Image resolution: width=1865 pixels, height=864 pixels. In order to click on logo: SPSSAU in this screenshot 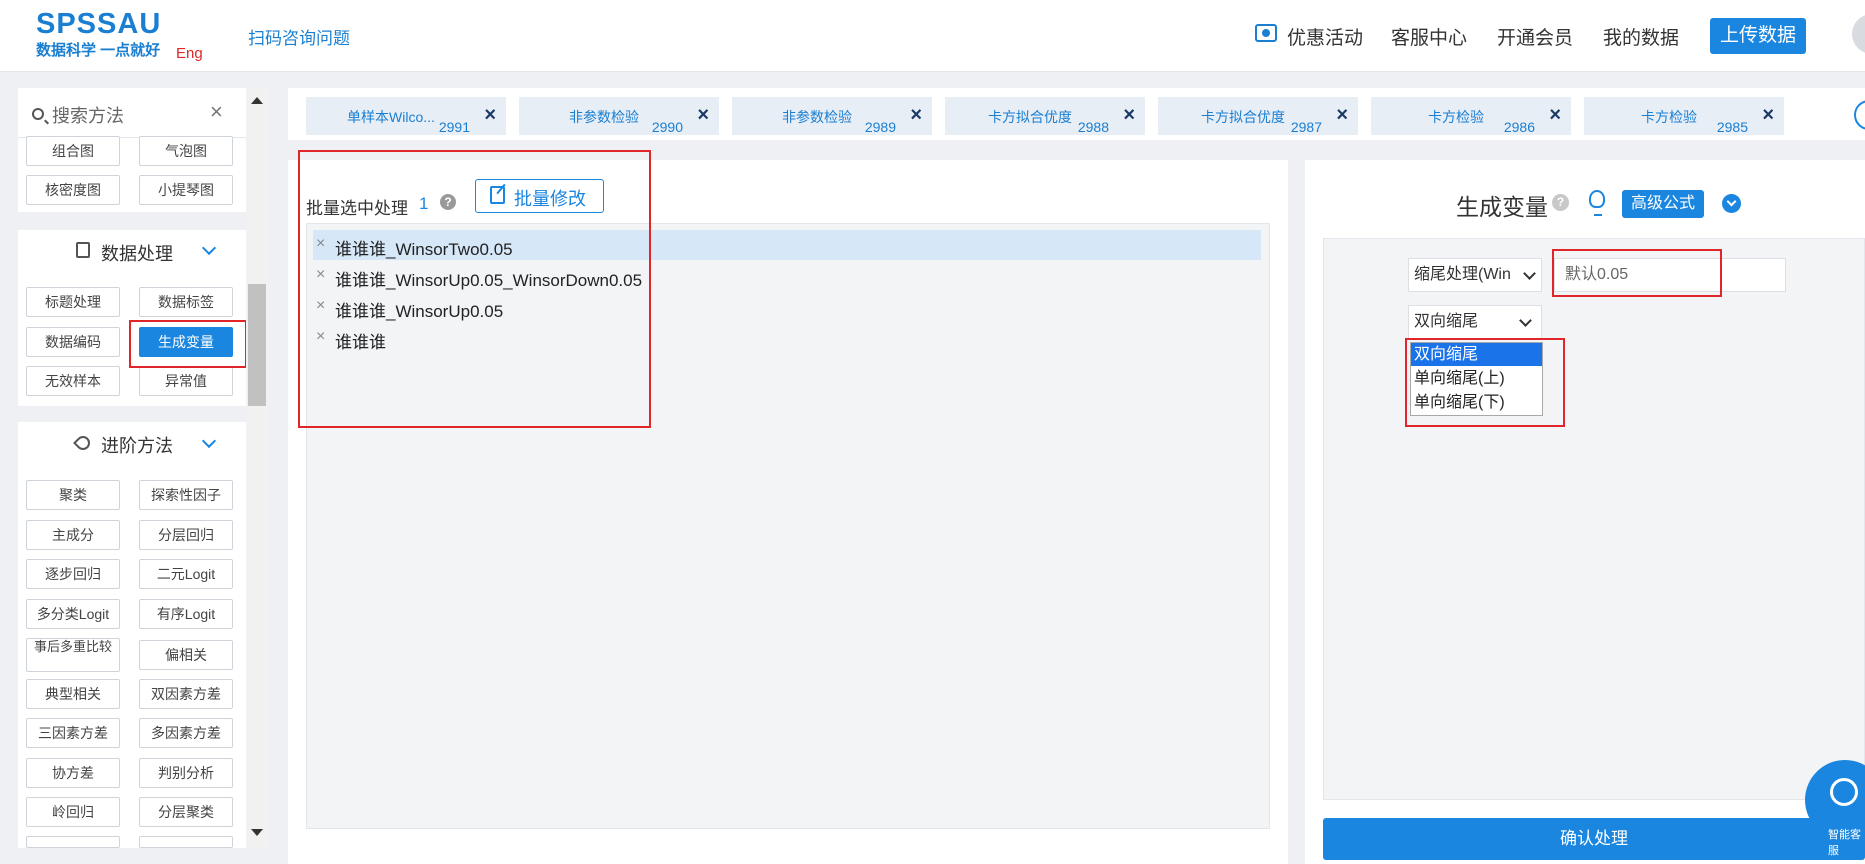, I will do `click(98, 24)`.